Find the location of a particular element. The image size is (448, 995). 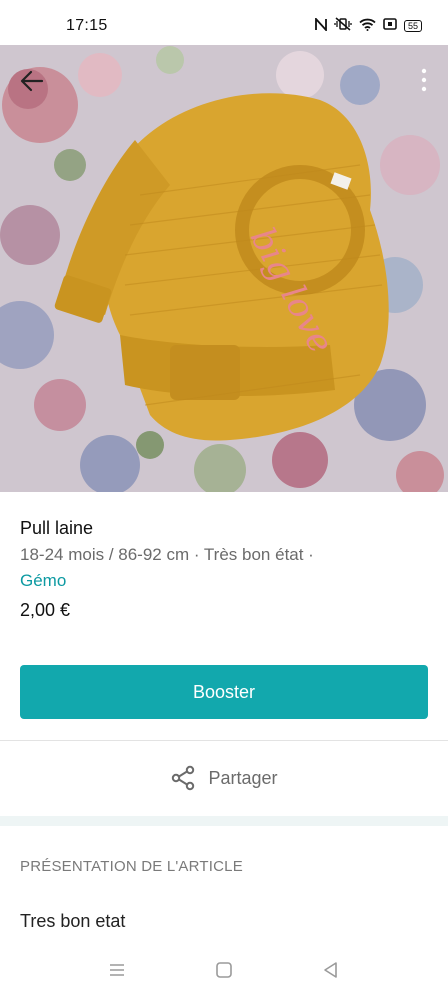

sim-icon is located at coordinates (390, 25).